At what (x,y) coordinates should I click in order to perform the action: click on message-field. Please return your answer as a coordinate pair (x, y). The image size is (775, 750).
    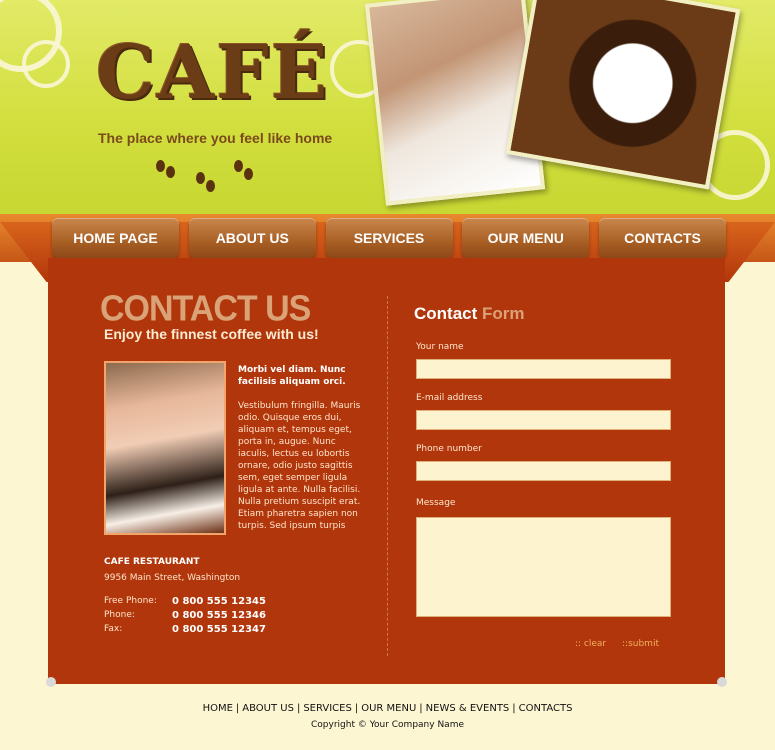
    Looking at the image, I should click on (543, 567).